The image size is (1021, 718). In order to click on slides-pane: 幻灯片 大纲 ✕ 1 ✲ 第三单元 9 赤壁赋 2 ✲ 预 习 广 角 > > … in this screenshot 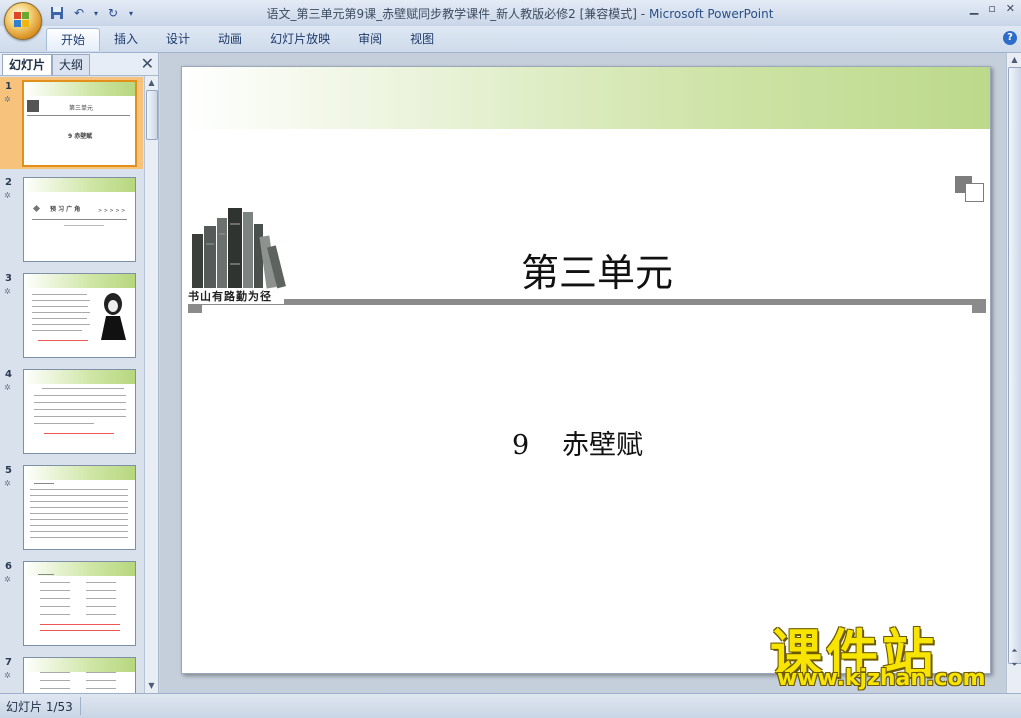, I will do `click(79, 373)`.